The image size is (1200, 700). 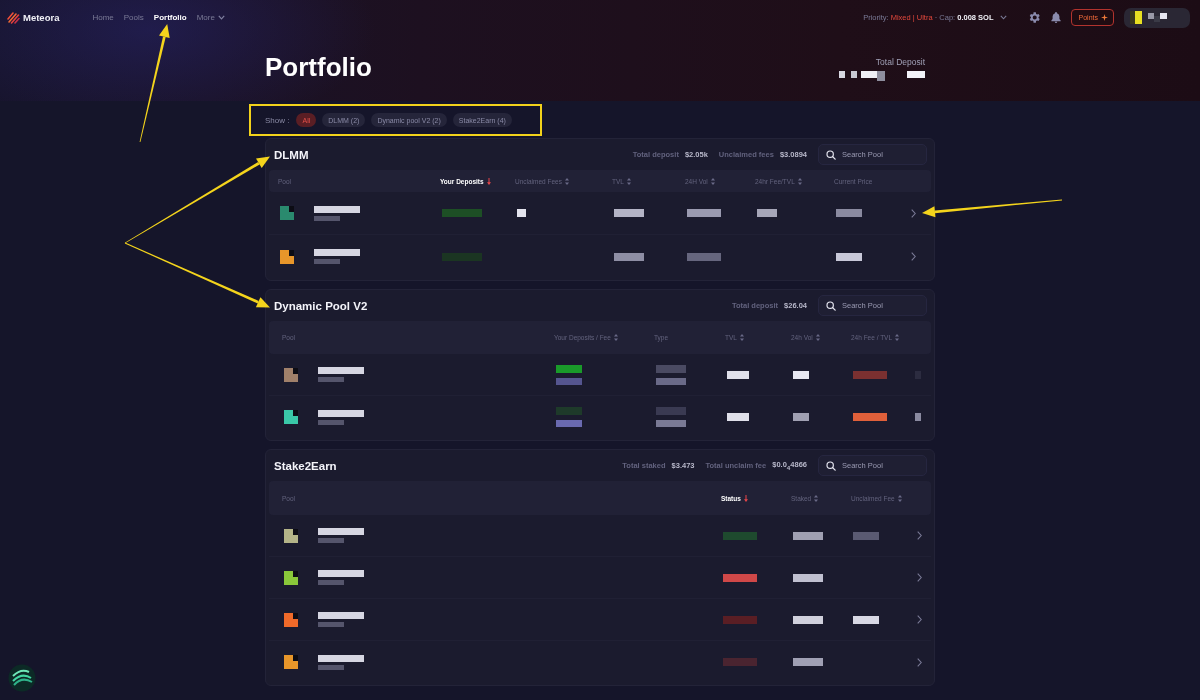 What do you see at coordinates (1055, 17) in the screenshot?
I see `bell-icon` at bounding box center [1055, 17].